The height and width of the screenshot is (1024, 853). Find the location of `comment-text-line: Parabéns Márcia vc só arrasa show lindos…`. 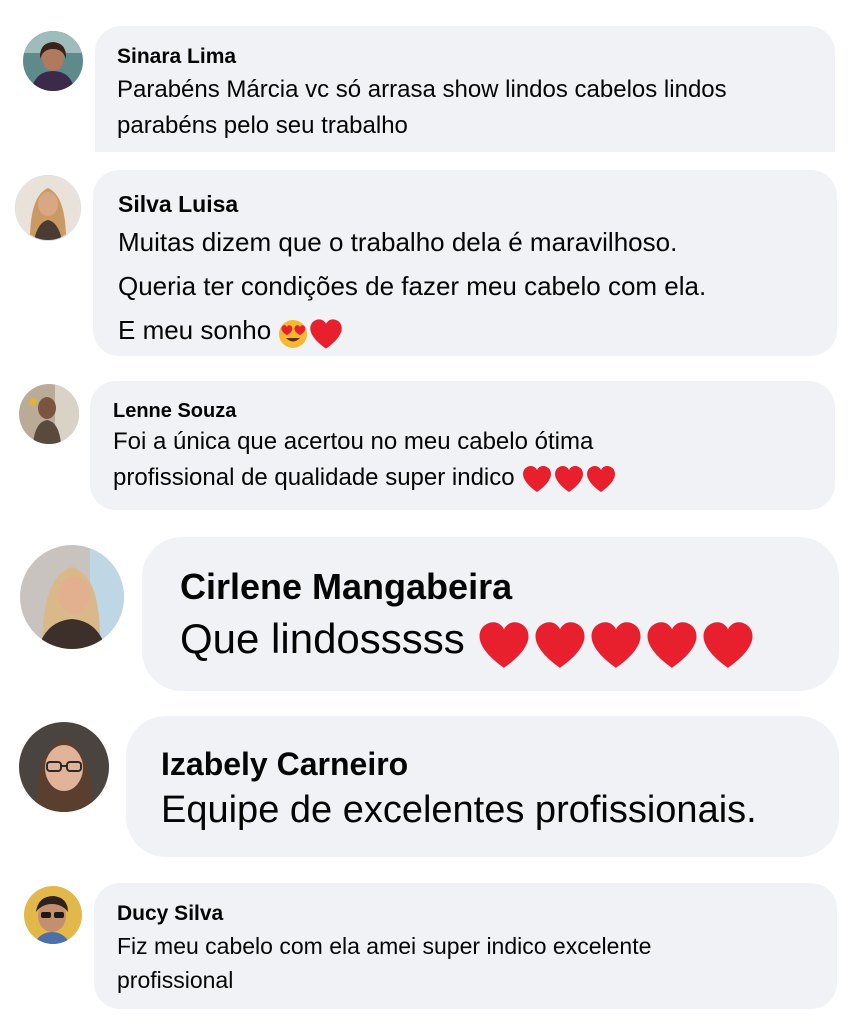

comment-text-line: Parabéns Márcia vc só arrasa show lindos… is located at coordinates (422, 89).